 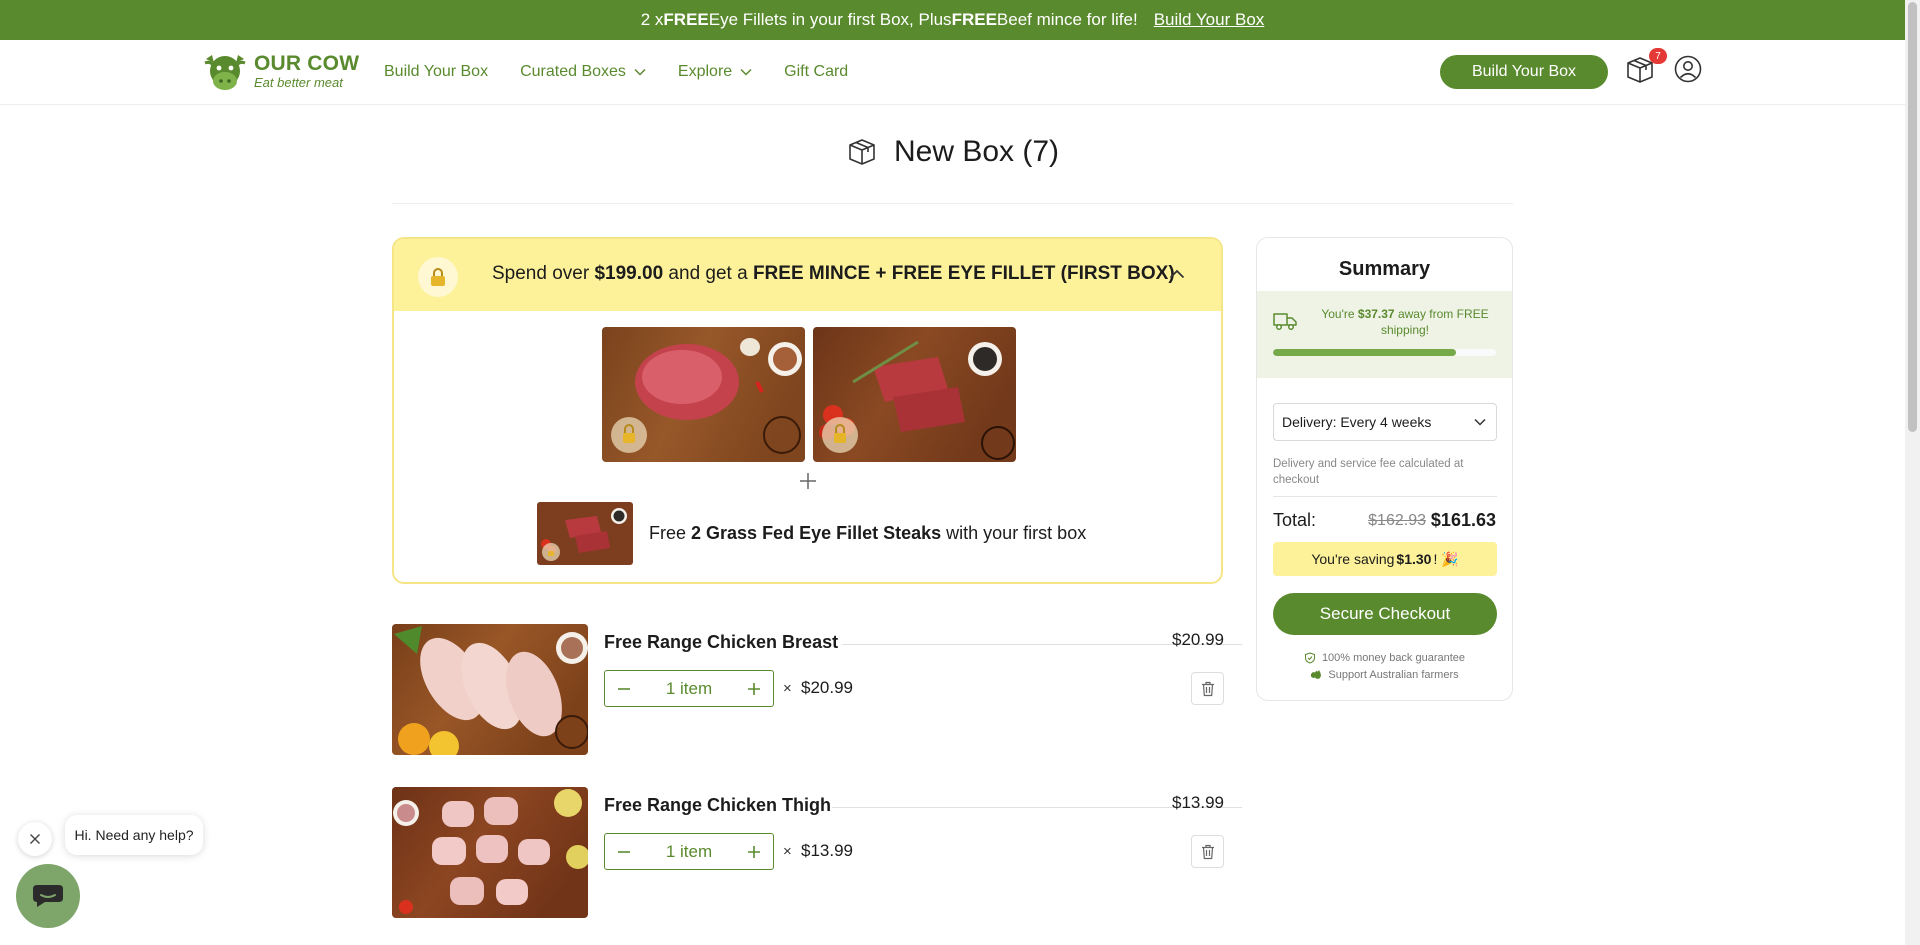 What do you see at coordinates (490, 852) in the screenshot?
I see `chicken-thigh-image` at bounding box center [490, 852].